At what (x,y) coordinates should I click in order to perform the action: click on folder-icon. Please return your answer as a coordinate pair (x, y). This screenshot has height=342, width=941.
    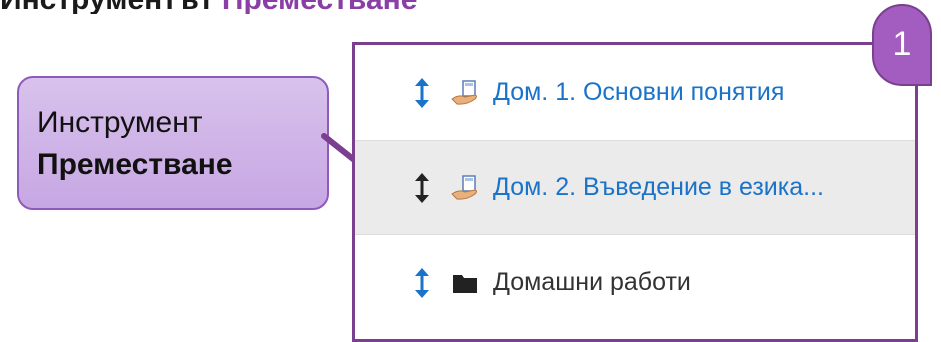
    Looking at the image, I should click on (465, 283).